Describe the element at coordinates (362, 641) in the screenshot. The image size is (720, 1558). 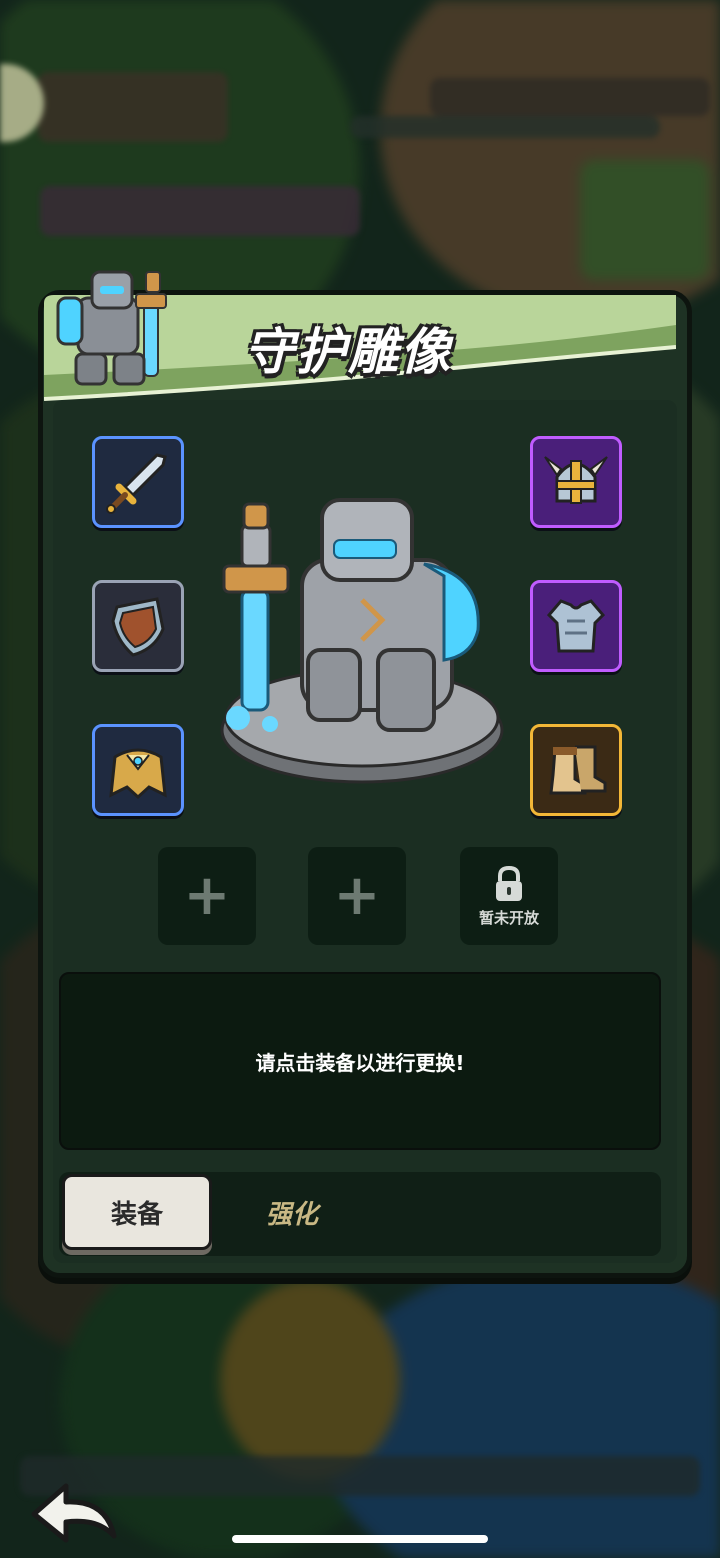
I see `guardian-statue-model` at that location.